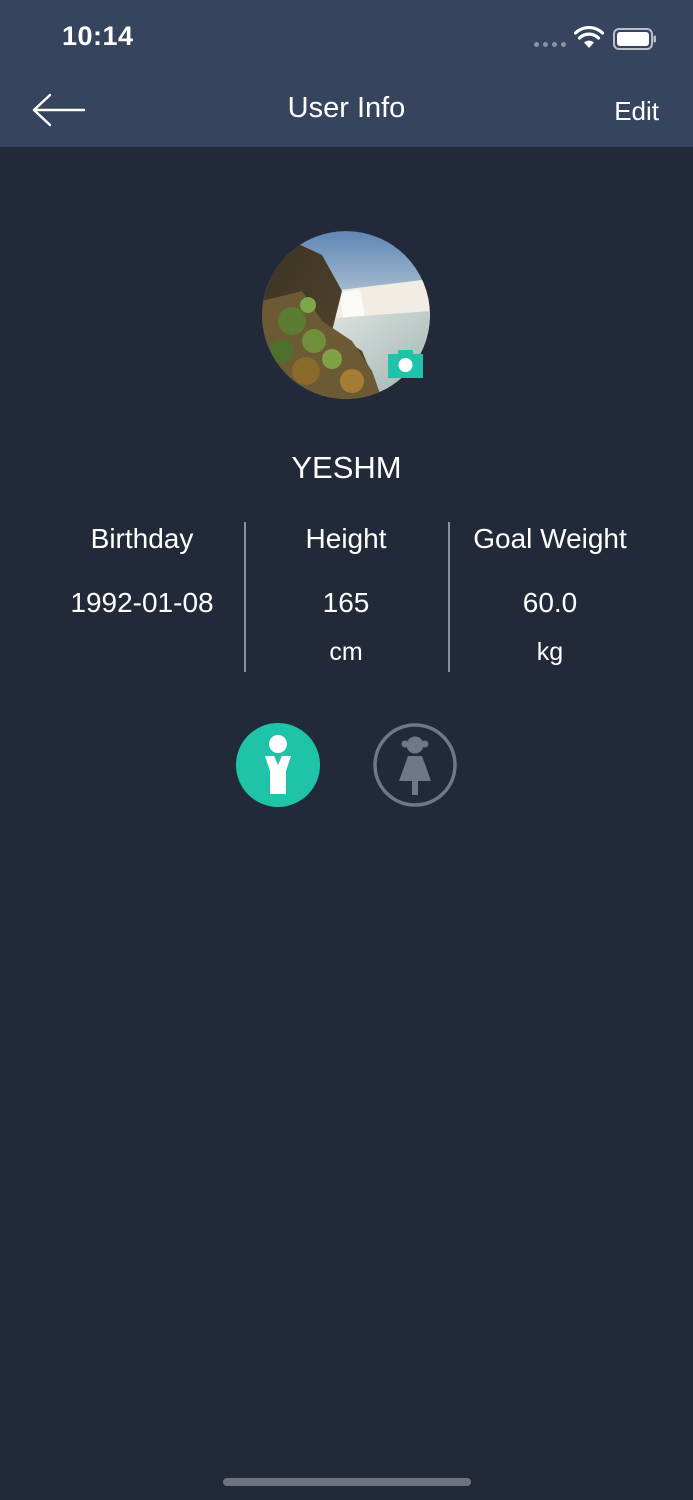  Describe the element at coordinates (634, 39) in the screenshot. I see `battery-icon` at that location.